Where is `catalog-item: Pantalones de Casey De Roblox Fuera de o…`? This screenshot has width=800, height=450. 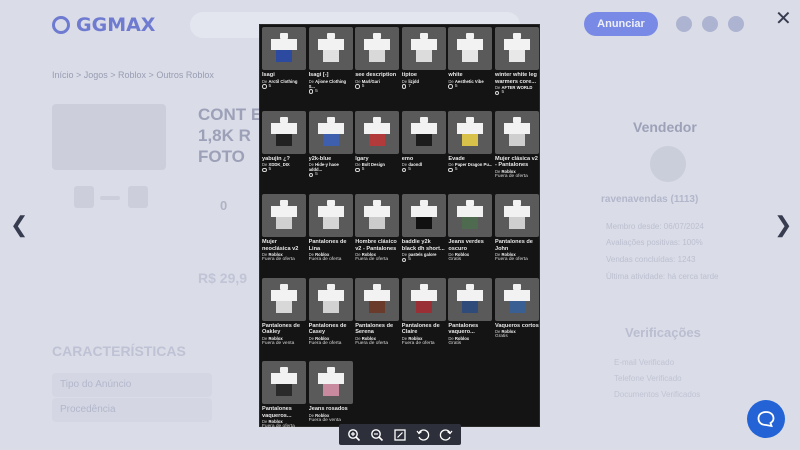
catalog-item: Pantalones de Casey De Roblox Fuera de o… is located at coordinates (330, 319).